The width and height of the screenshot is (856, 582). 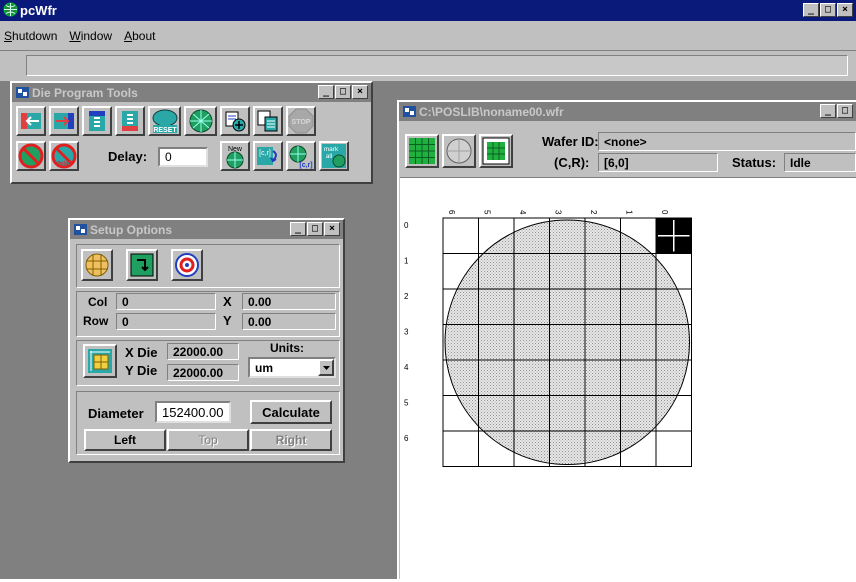 I want to click on step-down-button, so click(x=97, y=121).